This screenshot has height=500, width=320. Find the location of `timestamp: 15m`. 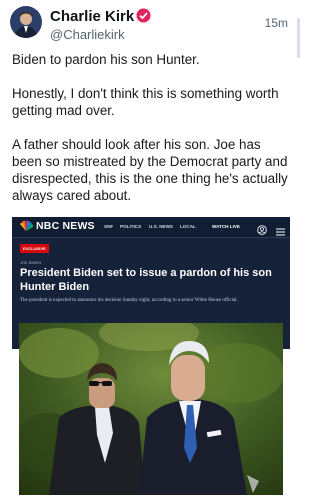

timestamp: 15m is located at coordinates (276, 23).